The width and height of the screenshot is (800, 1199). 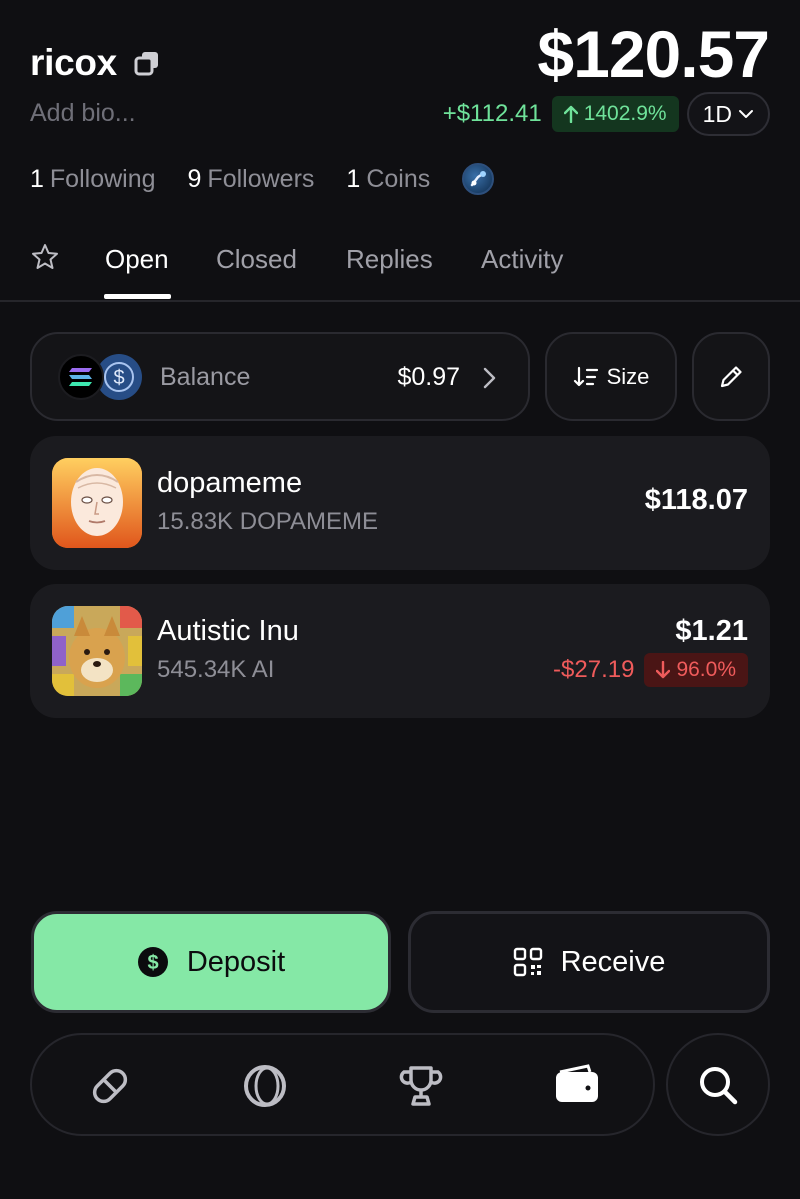 I want to click on nav-trophy-icon, so click(x=421, y=1086).